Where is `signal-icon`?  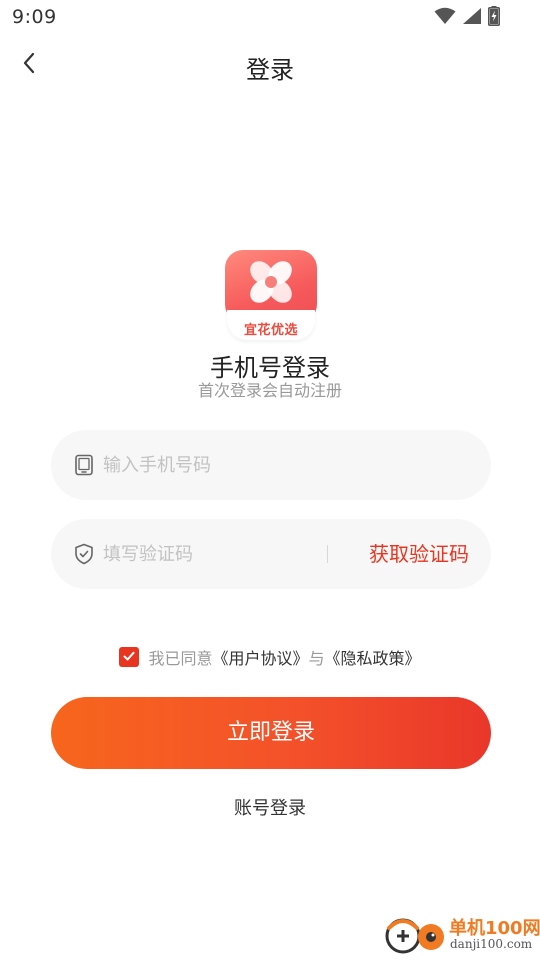
signal-icon is located at coordinates (472, 18).